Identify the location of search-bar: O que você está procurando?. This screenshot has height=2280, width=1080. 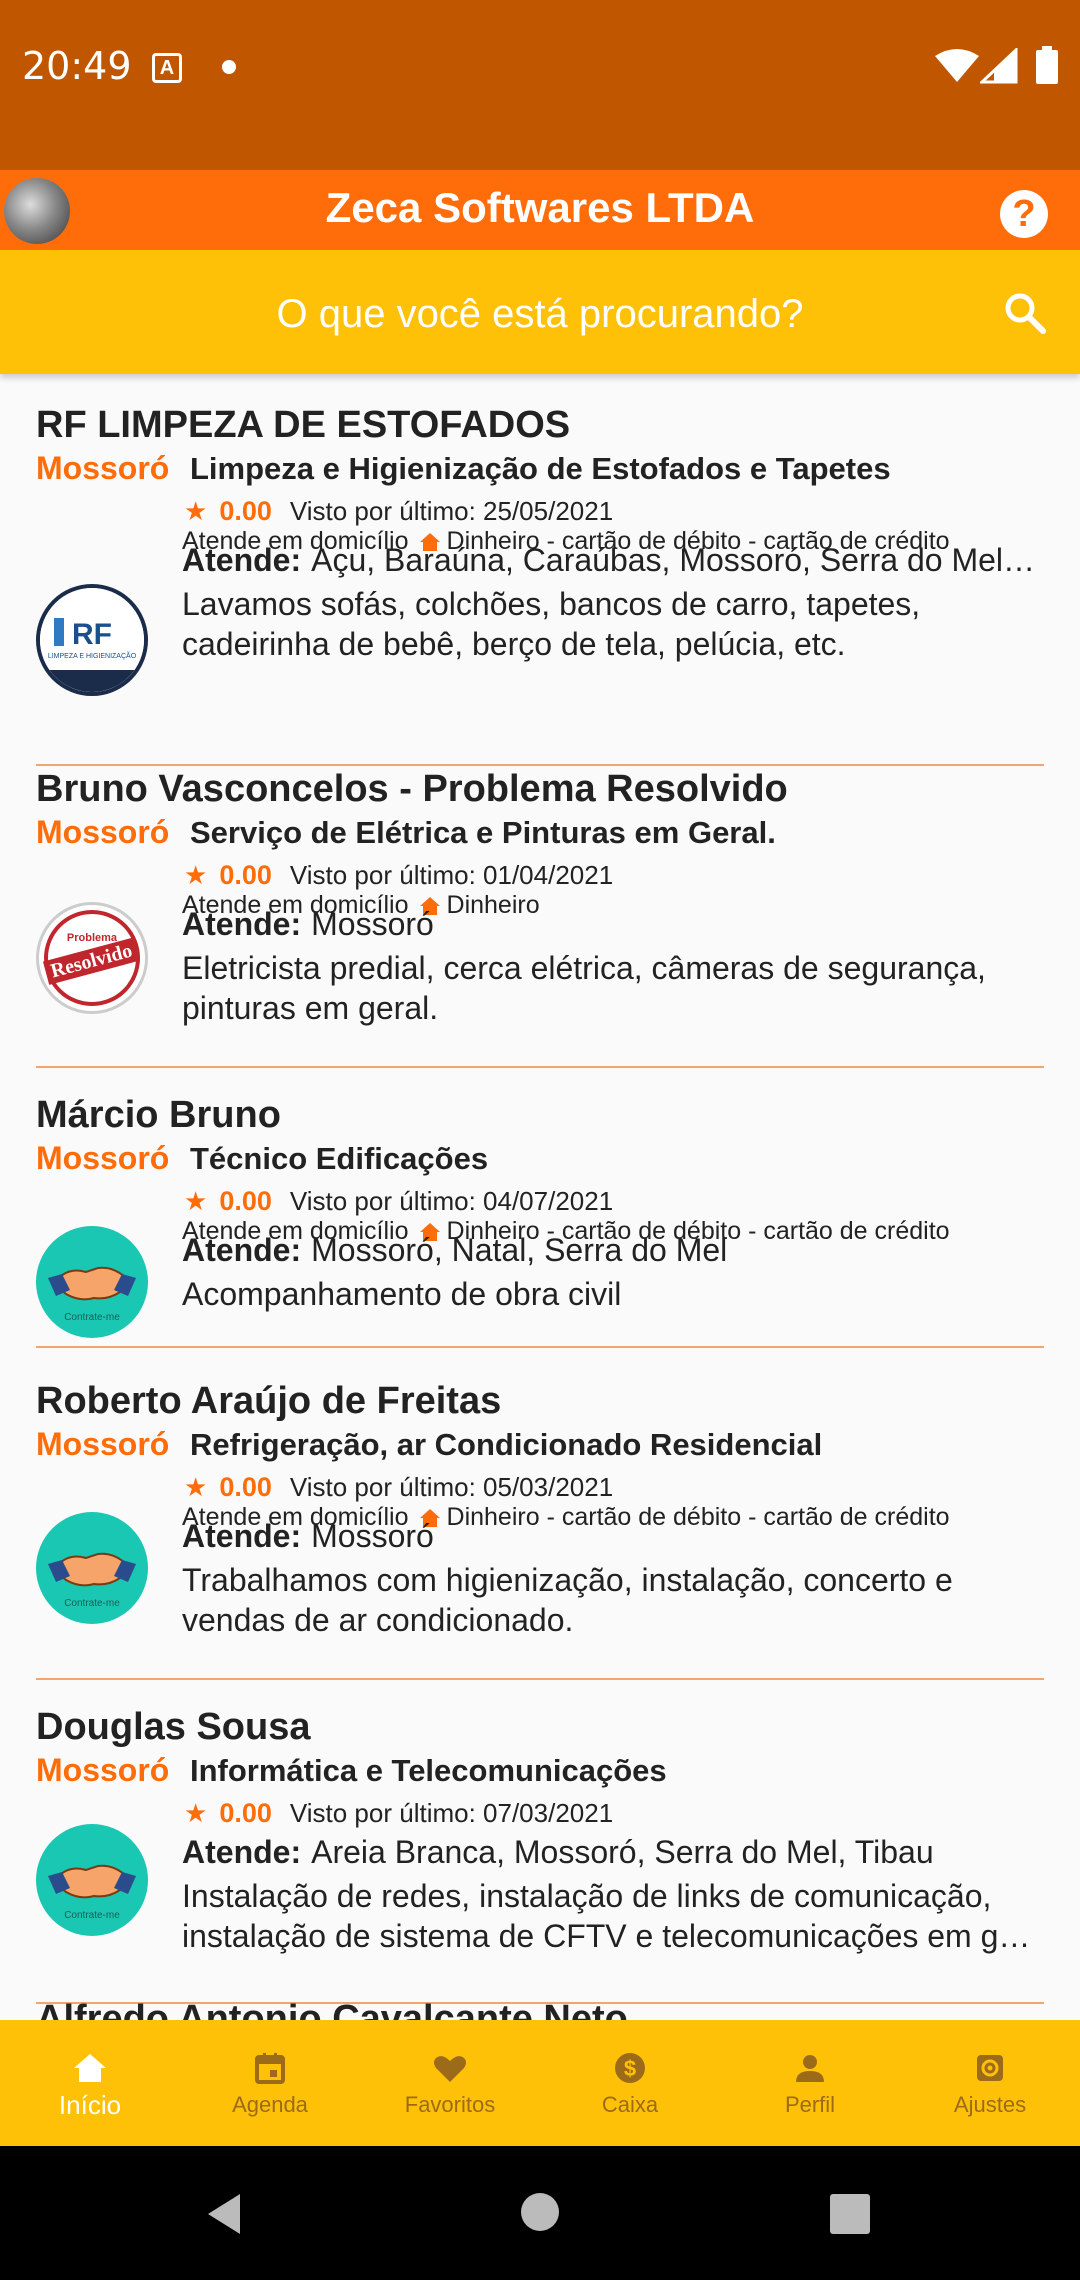
(540, 312).